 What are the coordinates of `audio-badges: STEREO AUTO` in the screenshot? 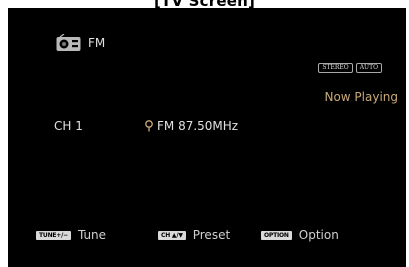 It's located at (350, 68).